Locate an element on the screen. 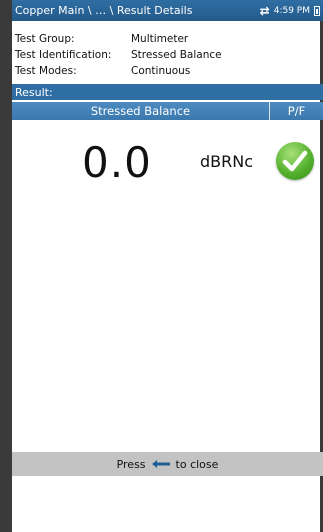 This screenshot has height=532, width=323. column-label: P/F is located at coordinates (296, 111).